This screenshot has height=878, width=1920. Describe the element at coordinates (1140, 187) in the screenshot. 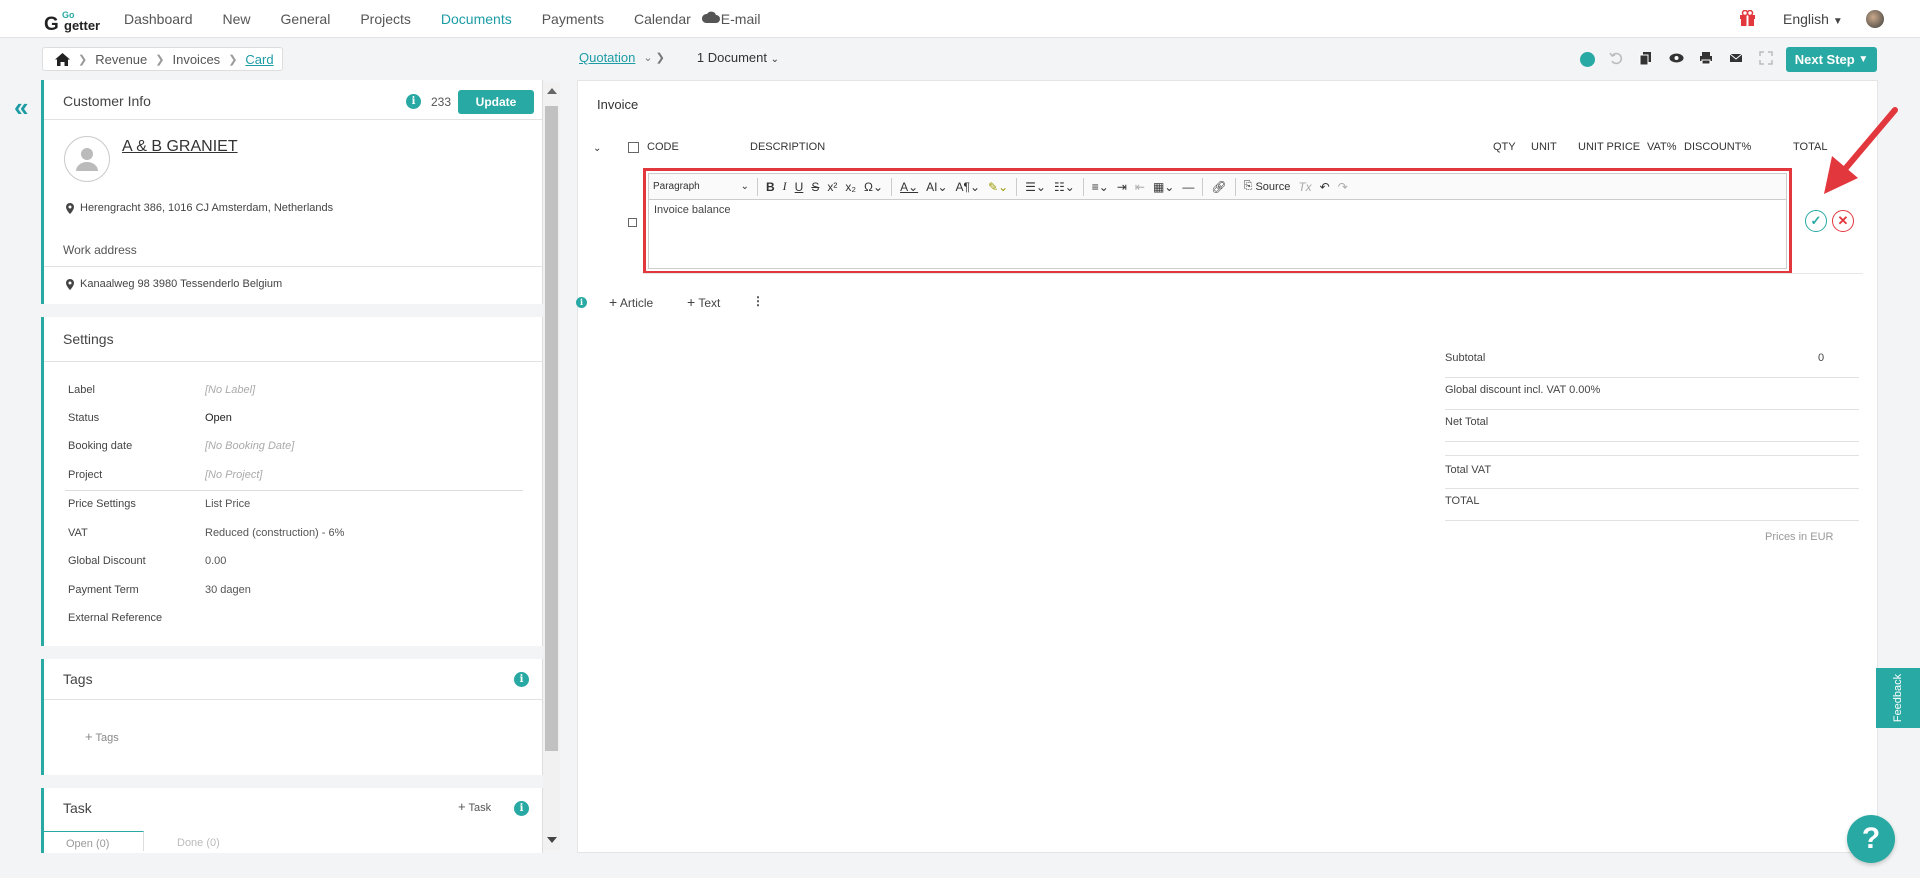

I see `outdent-icon: ⇤` at that location.